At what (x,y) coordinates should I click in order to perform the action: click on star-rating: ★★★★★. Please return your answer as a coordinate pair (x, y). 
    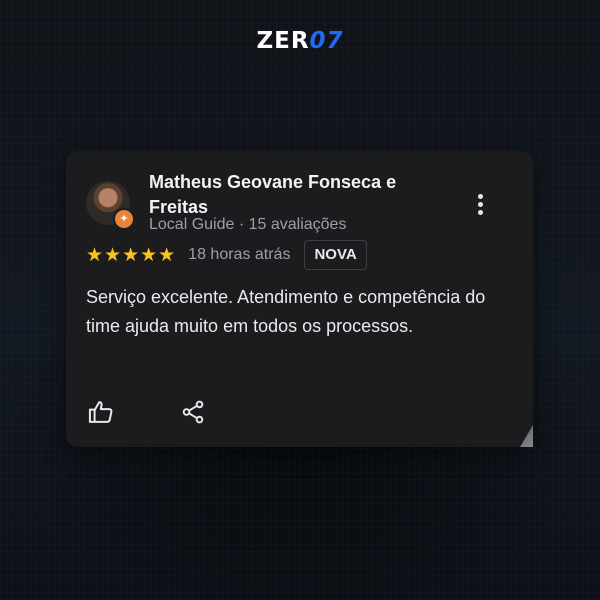
    Looking at the image, I should click on (131, 255).